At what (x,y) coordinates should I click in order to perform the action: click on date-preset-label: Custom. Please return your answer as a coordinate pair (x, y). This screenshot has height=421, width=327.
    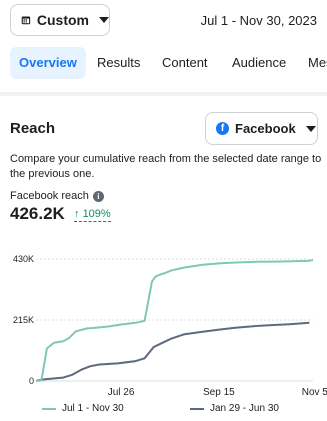
    Looking at the image, I should click on (62, 20).